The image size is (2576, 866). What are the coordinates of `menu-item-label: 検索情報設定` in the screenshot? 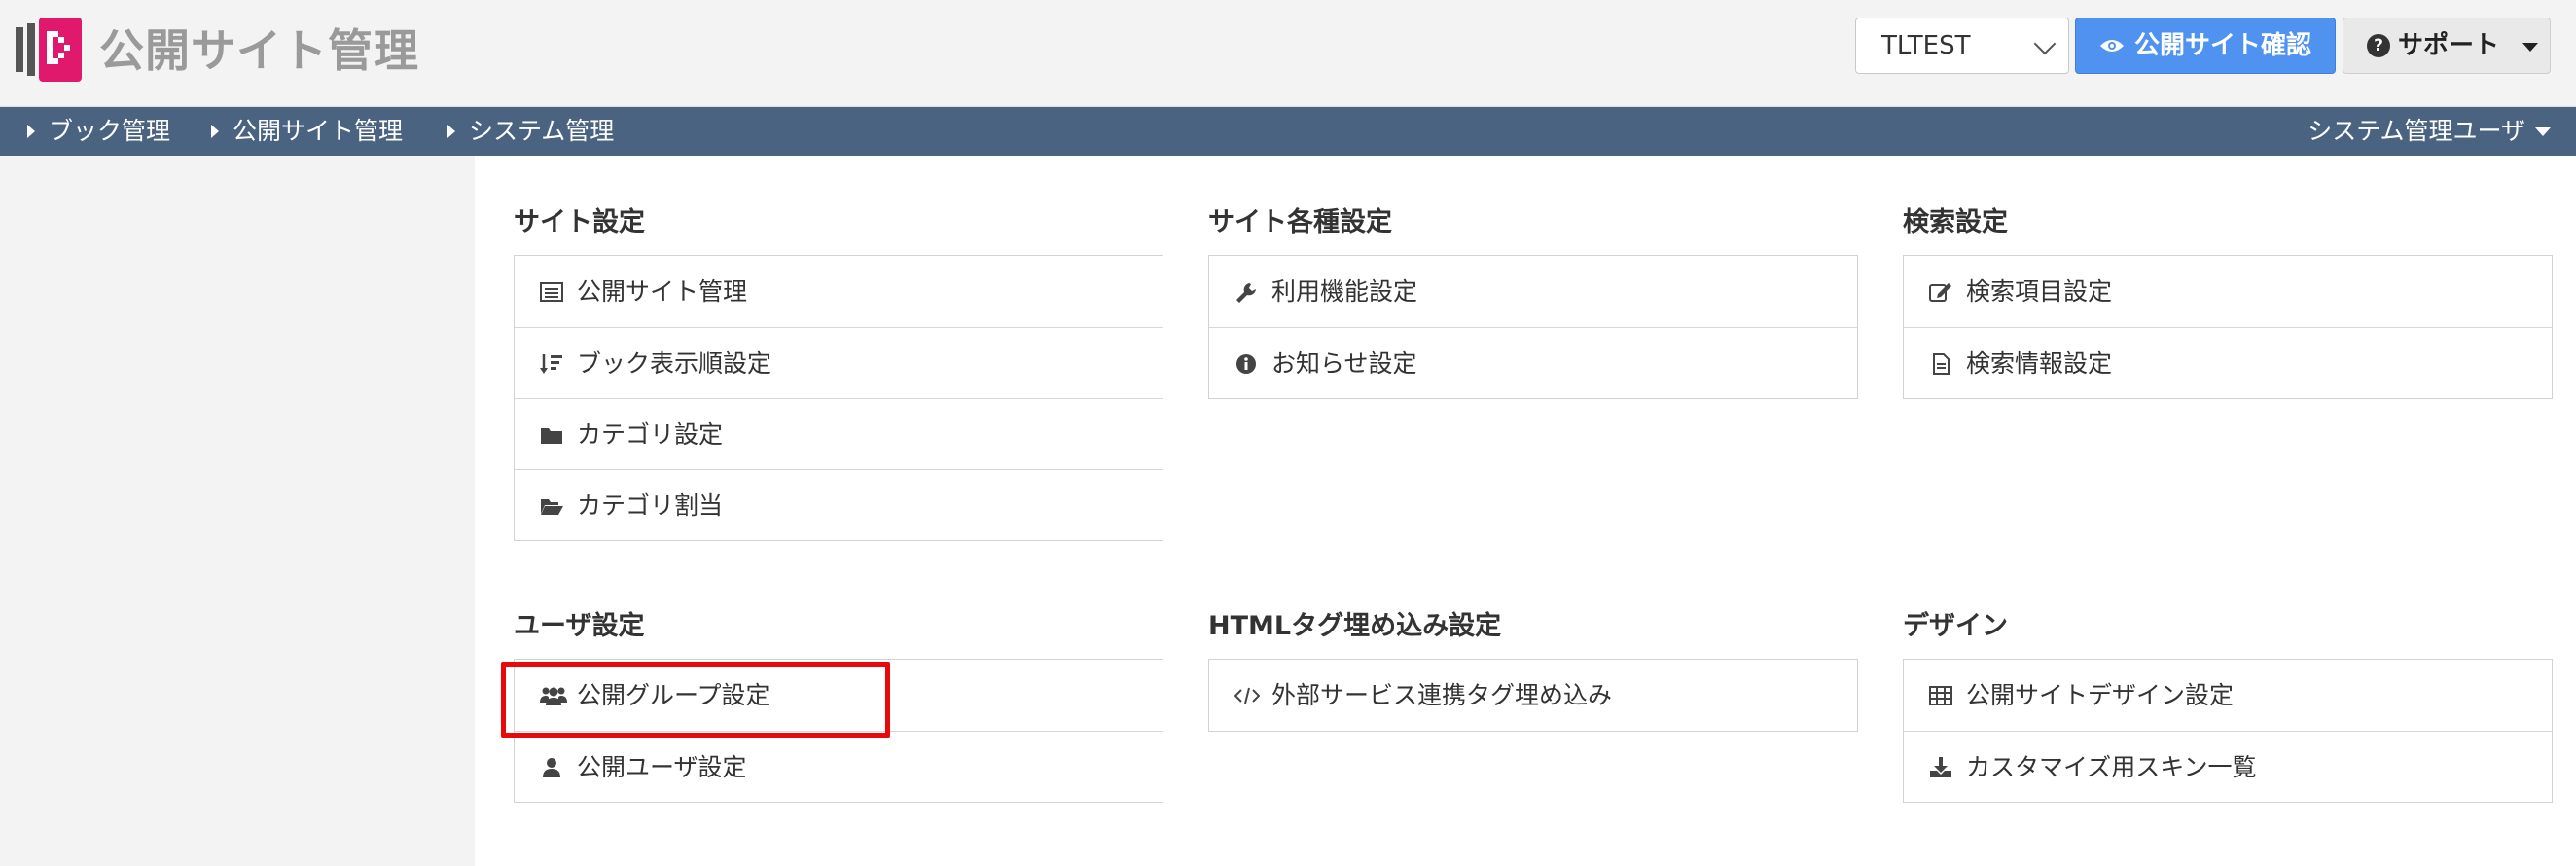 It's located at (2039, 363).